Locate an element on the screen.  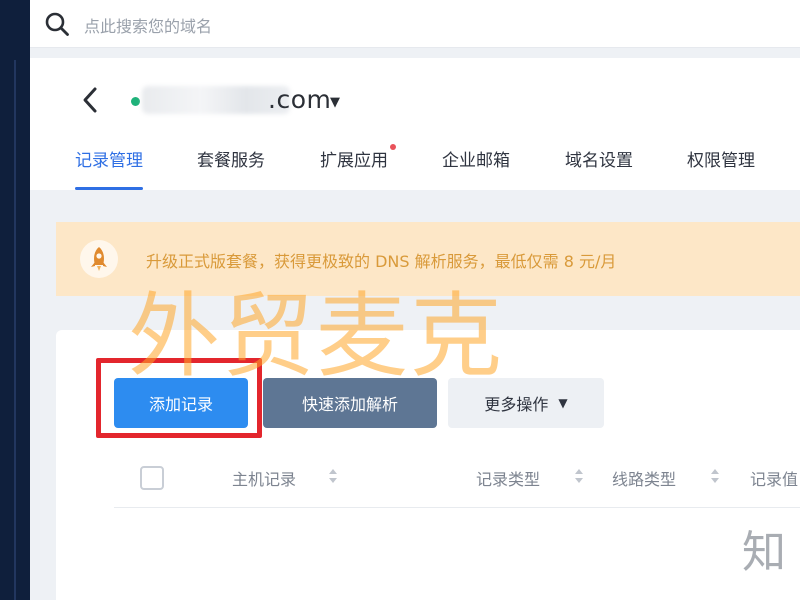
tab-record-management: 记录管理 is located at coordinates (109, 168).